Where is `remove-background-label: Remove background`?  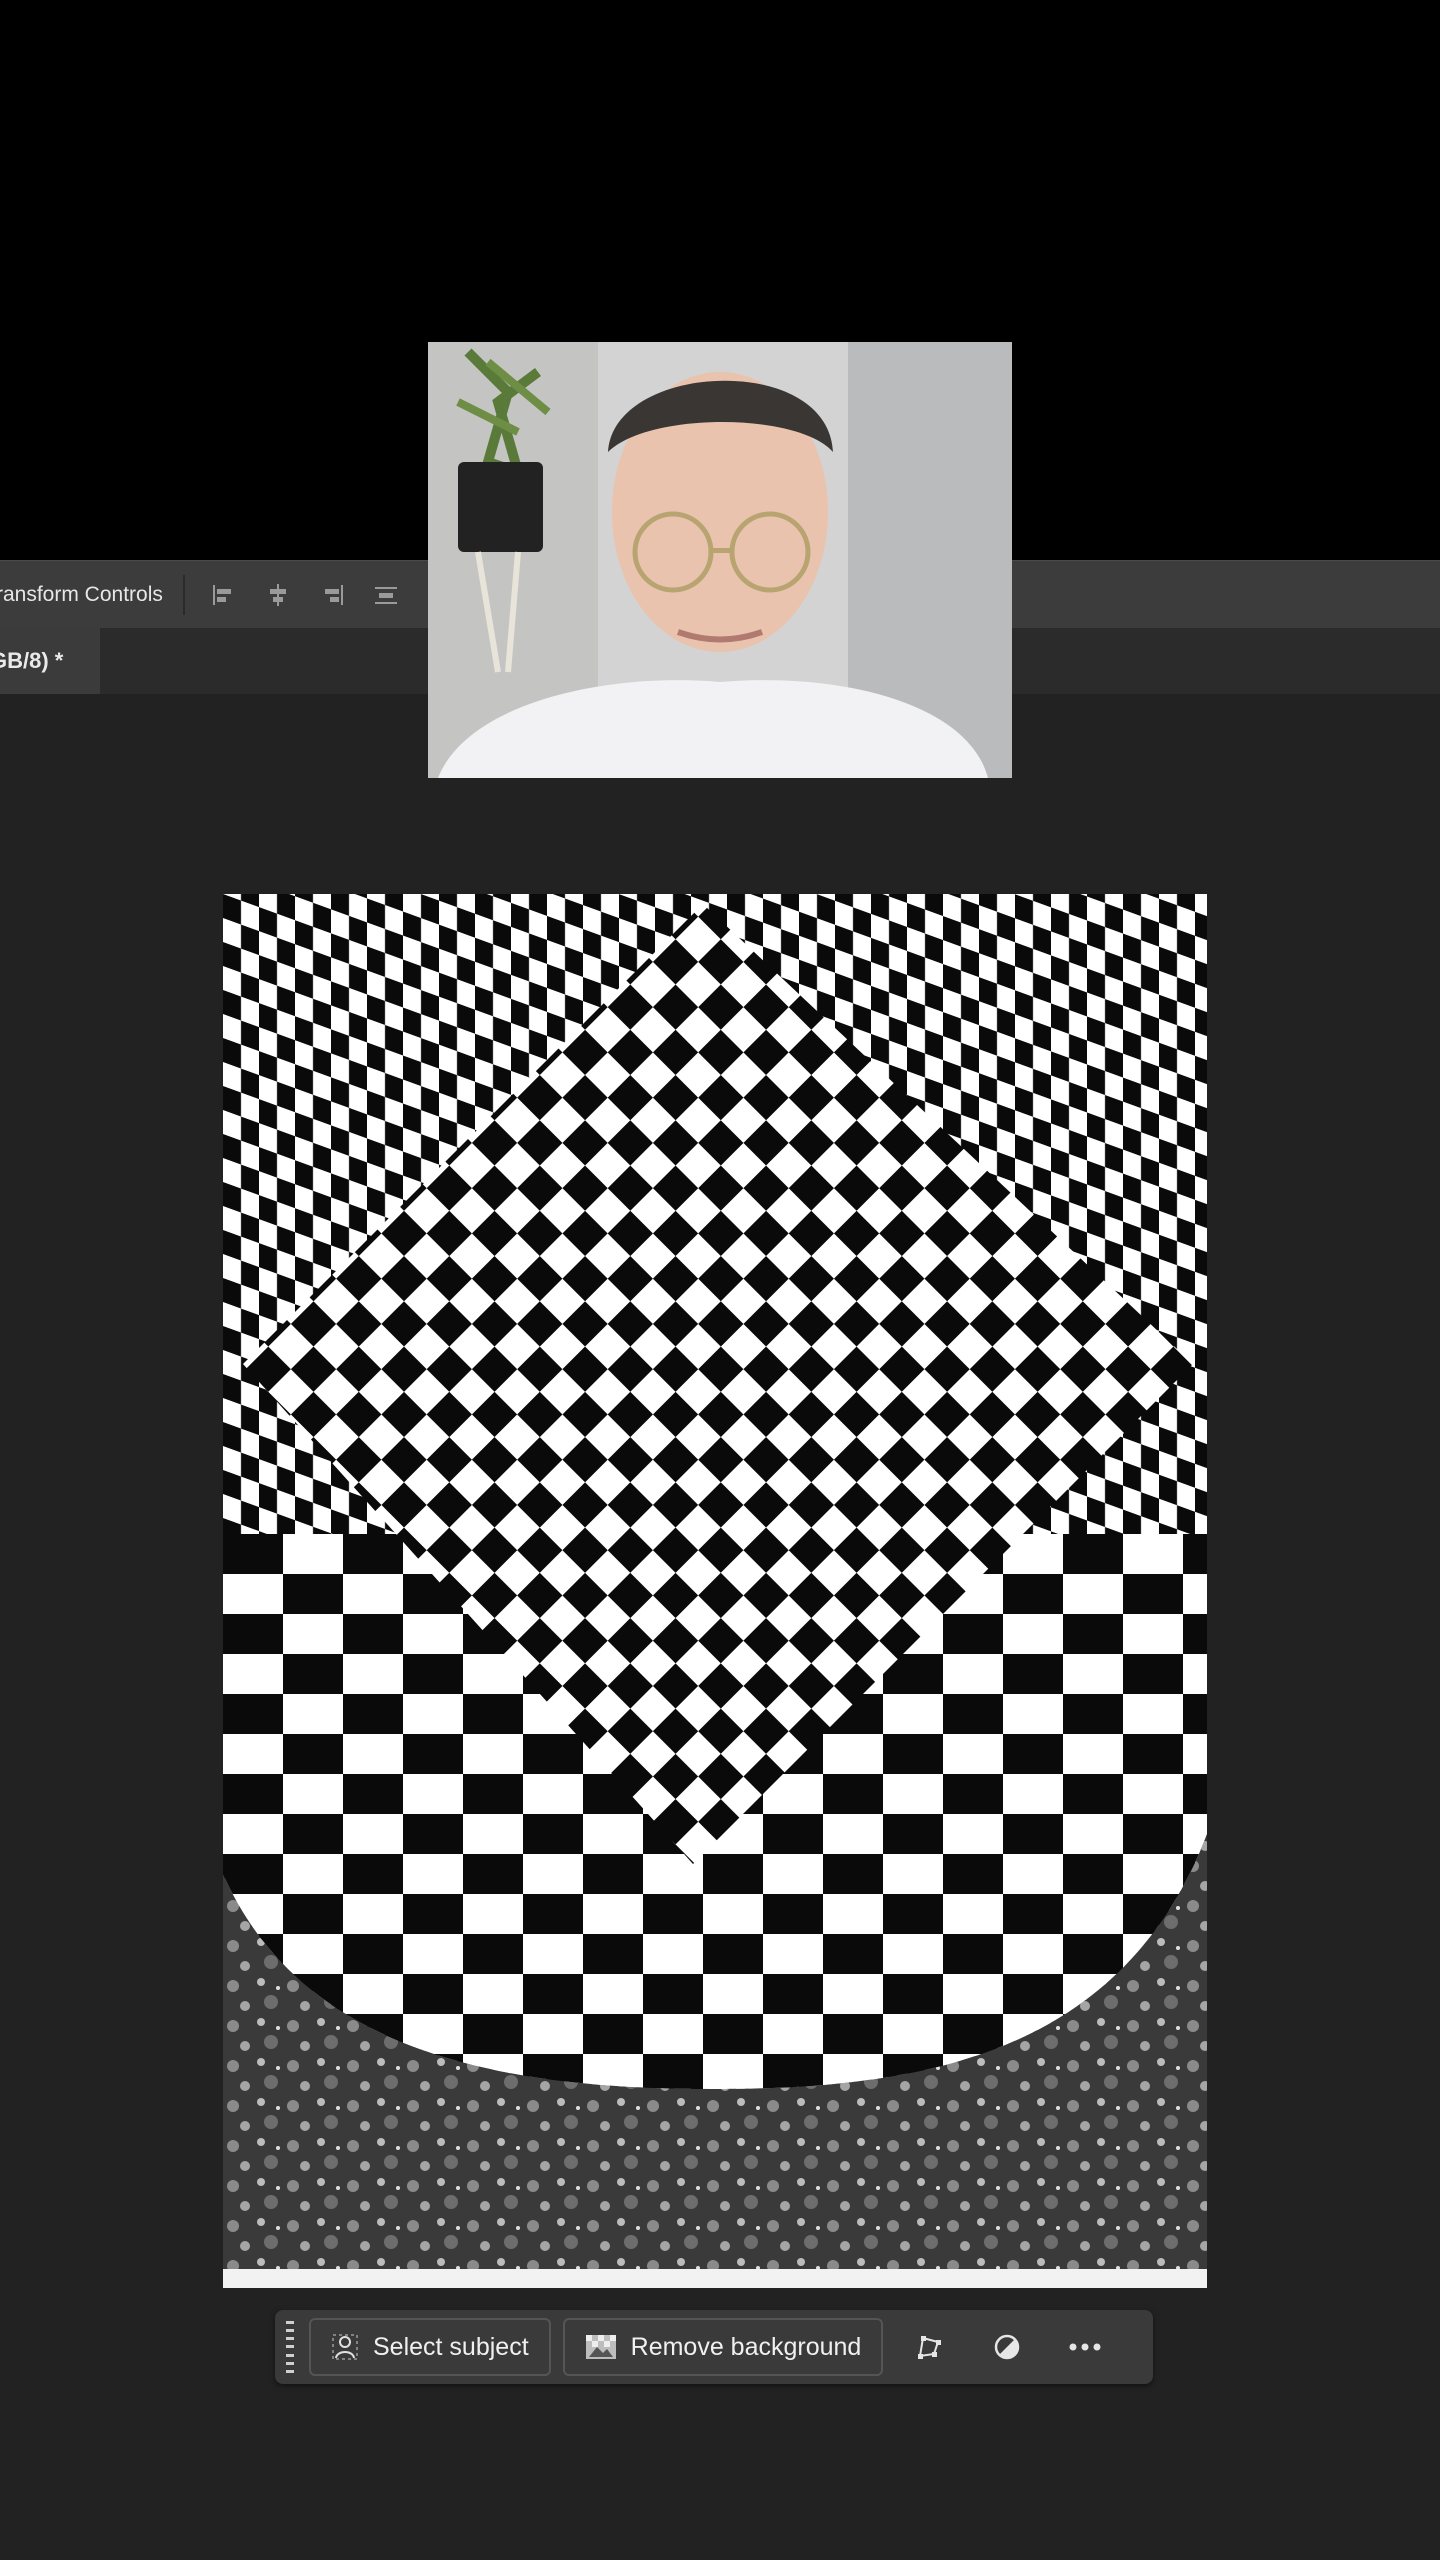
remove-background-label: Remove background is located at coordinates (746, 2346).